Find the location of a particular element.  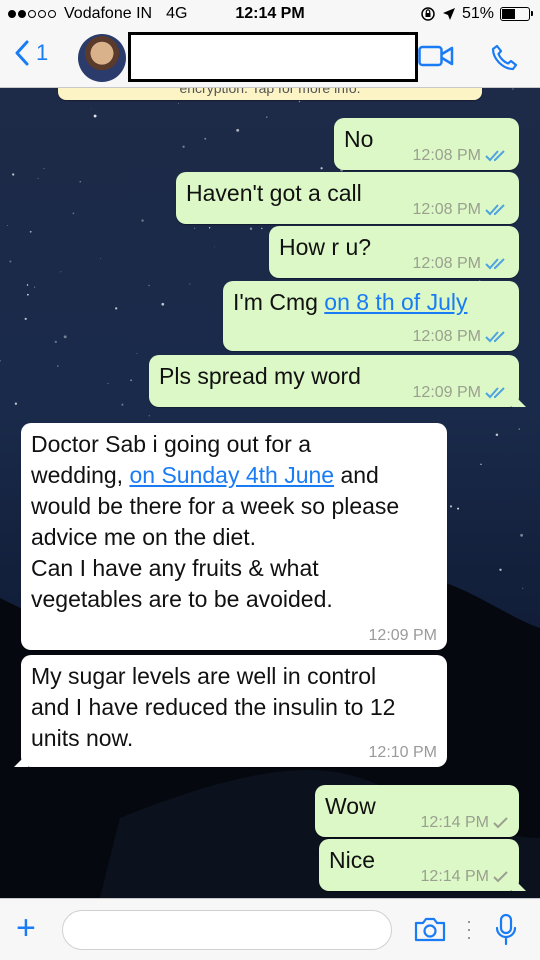

message-outgoing: Wow 12:14 PM is located at coordinates (417, 811).